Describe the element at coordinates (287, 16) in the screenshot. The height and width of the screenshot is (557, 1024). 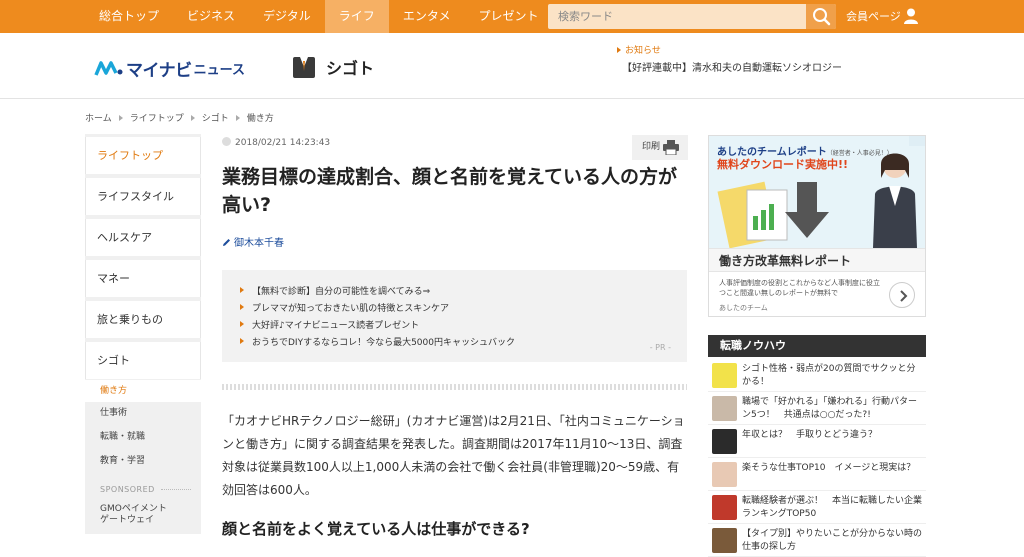
I see `tab-digital: デジタル` at that location.